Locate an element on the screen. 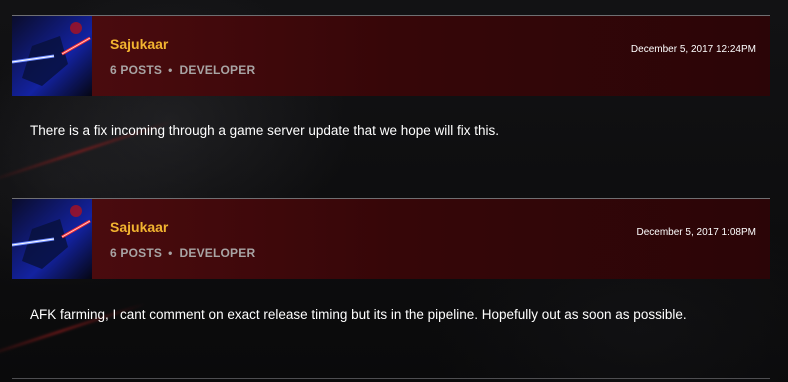 Image resolution: width=788 pixels, height=382 pixels. post-divider is located at coordinates (391, 378).